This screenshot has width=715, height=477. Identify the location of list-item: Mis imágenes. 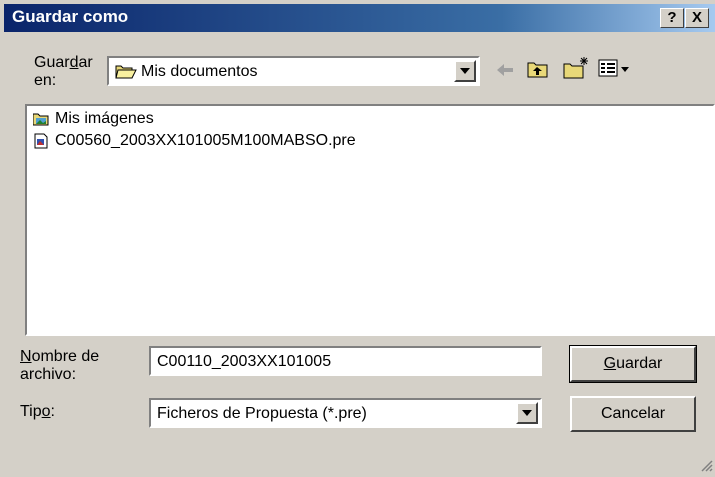
(93, 119).